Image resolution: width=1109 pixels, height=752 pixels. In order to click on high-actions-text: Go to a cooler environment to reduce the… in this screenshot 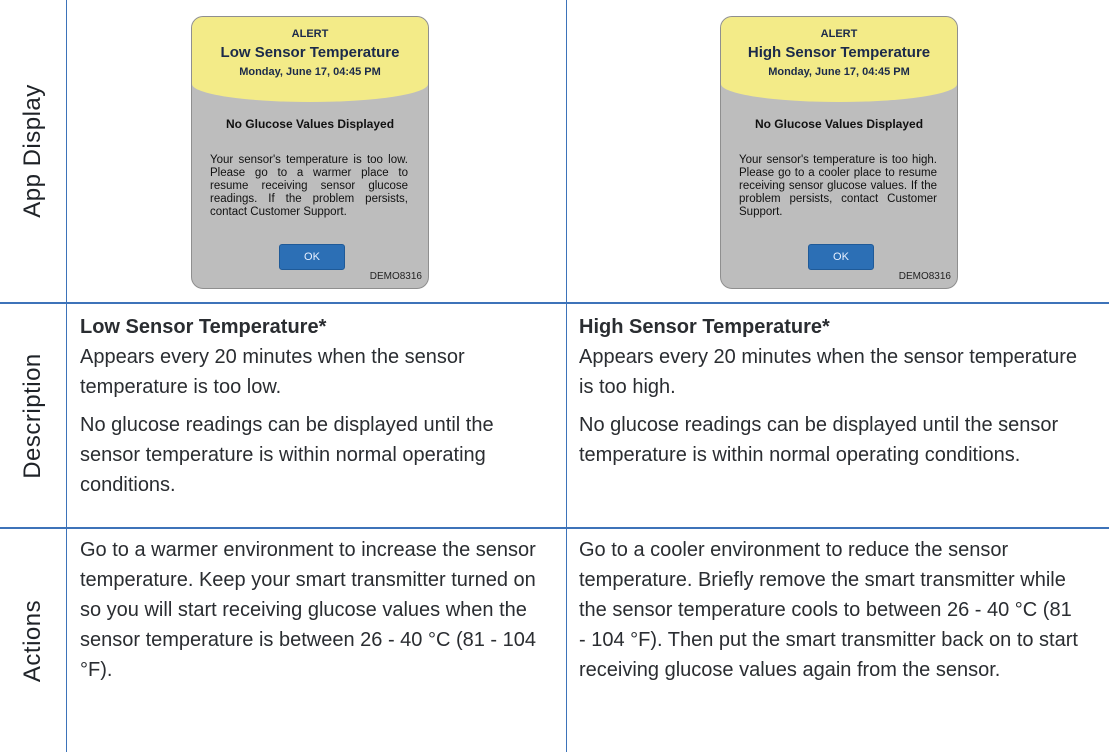, I will do `click(828, 610)`.